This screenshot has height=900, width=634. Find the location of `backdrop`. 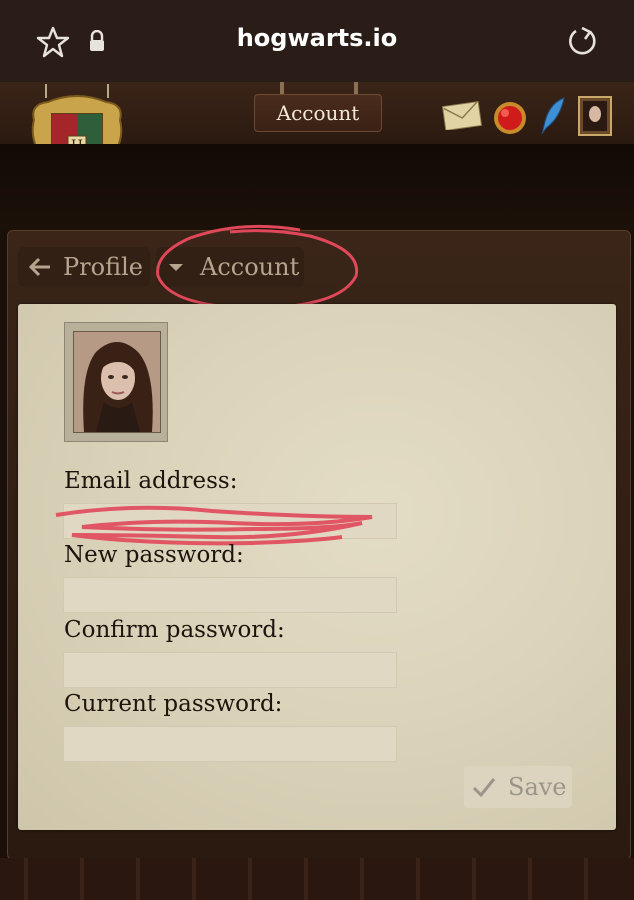

backdrop is located at coordinates (317, 187).